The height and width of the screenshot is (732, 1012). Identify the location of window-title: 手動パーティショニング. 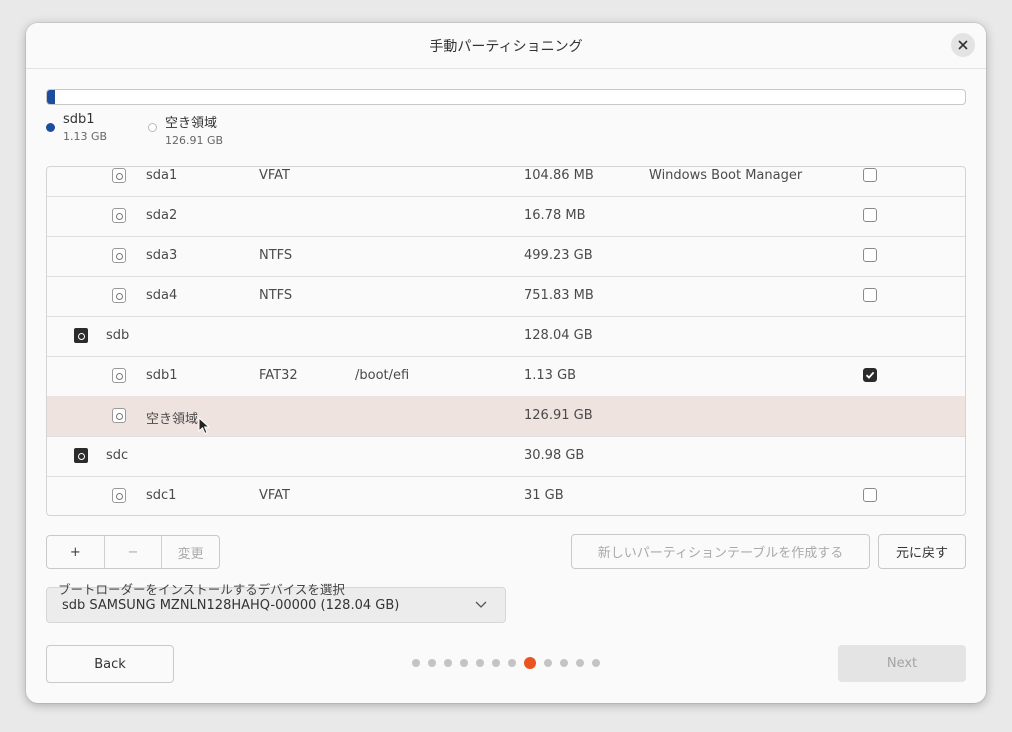
(506, 47).